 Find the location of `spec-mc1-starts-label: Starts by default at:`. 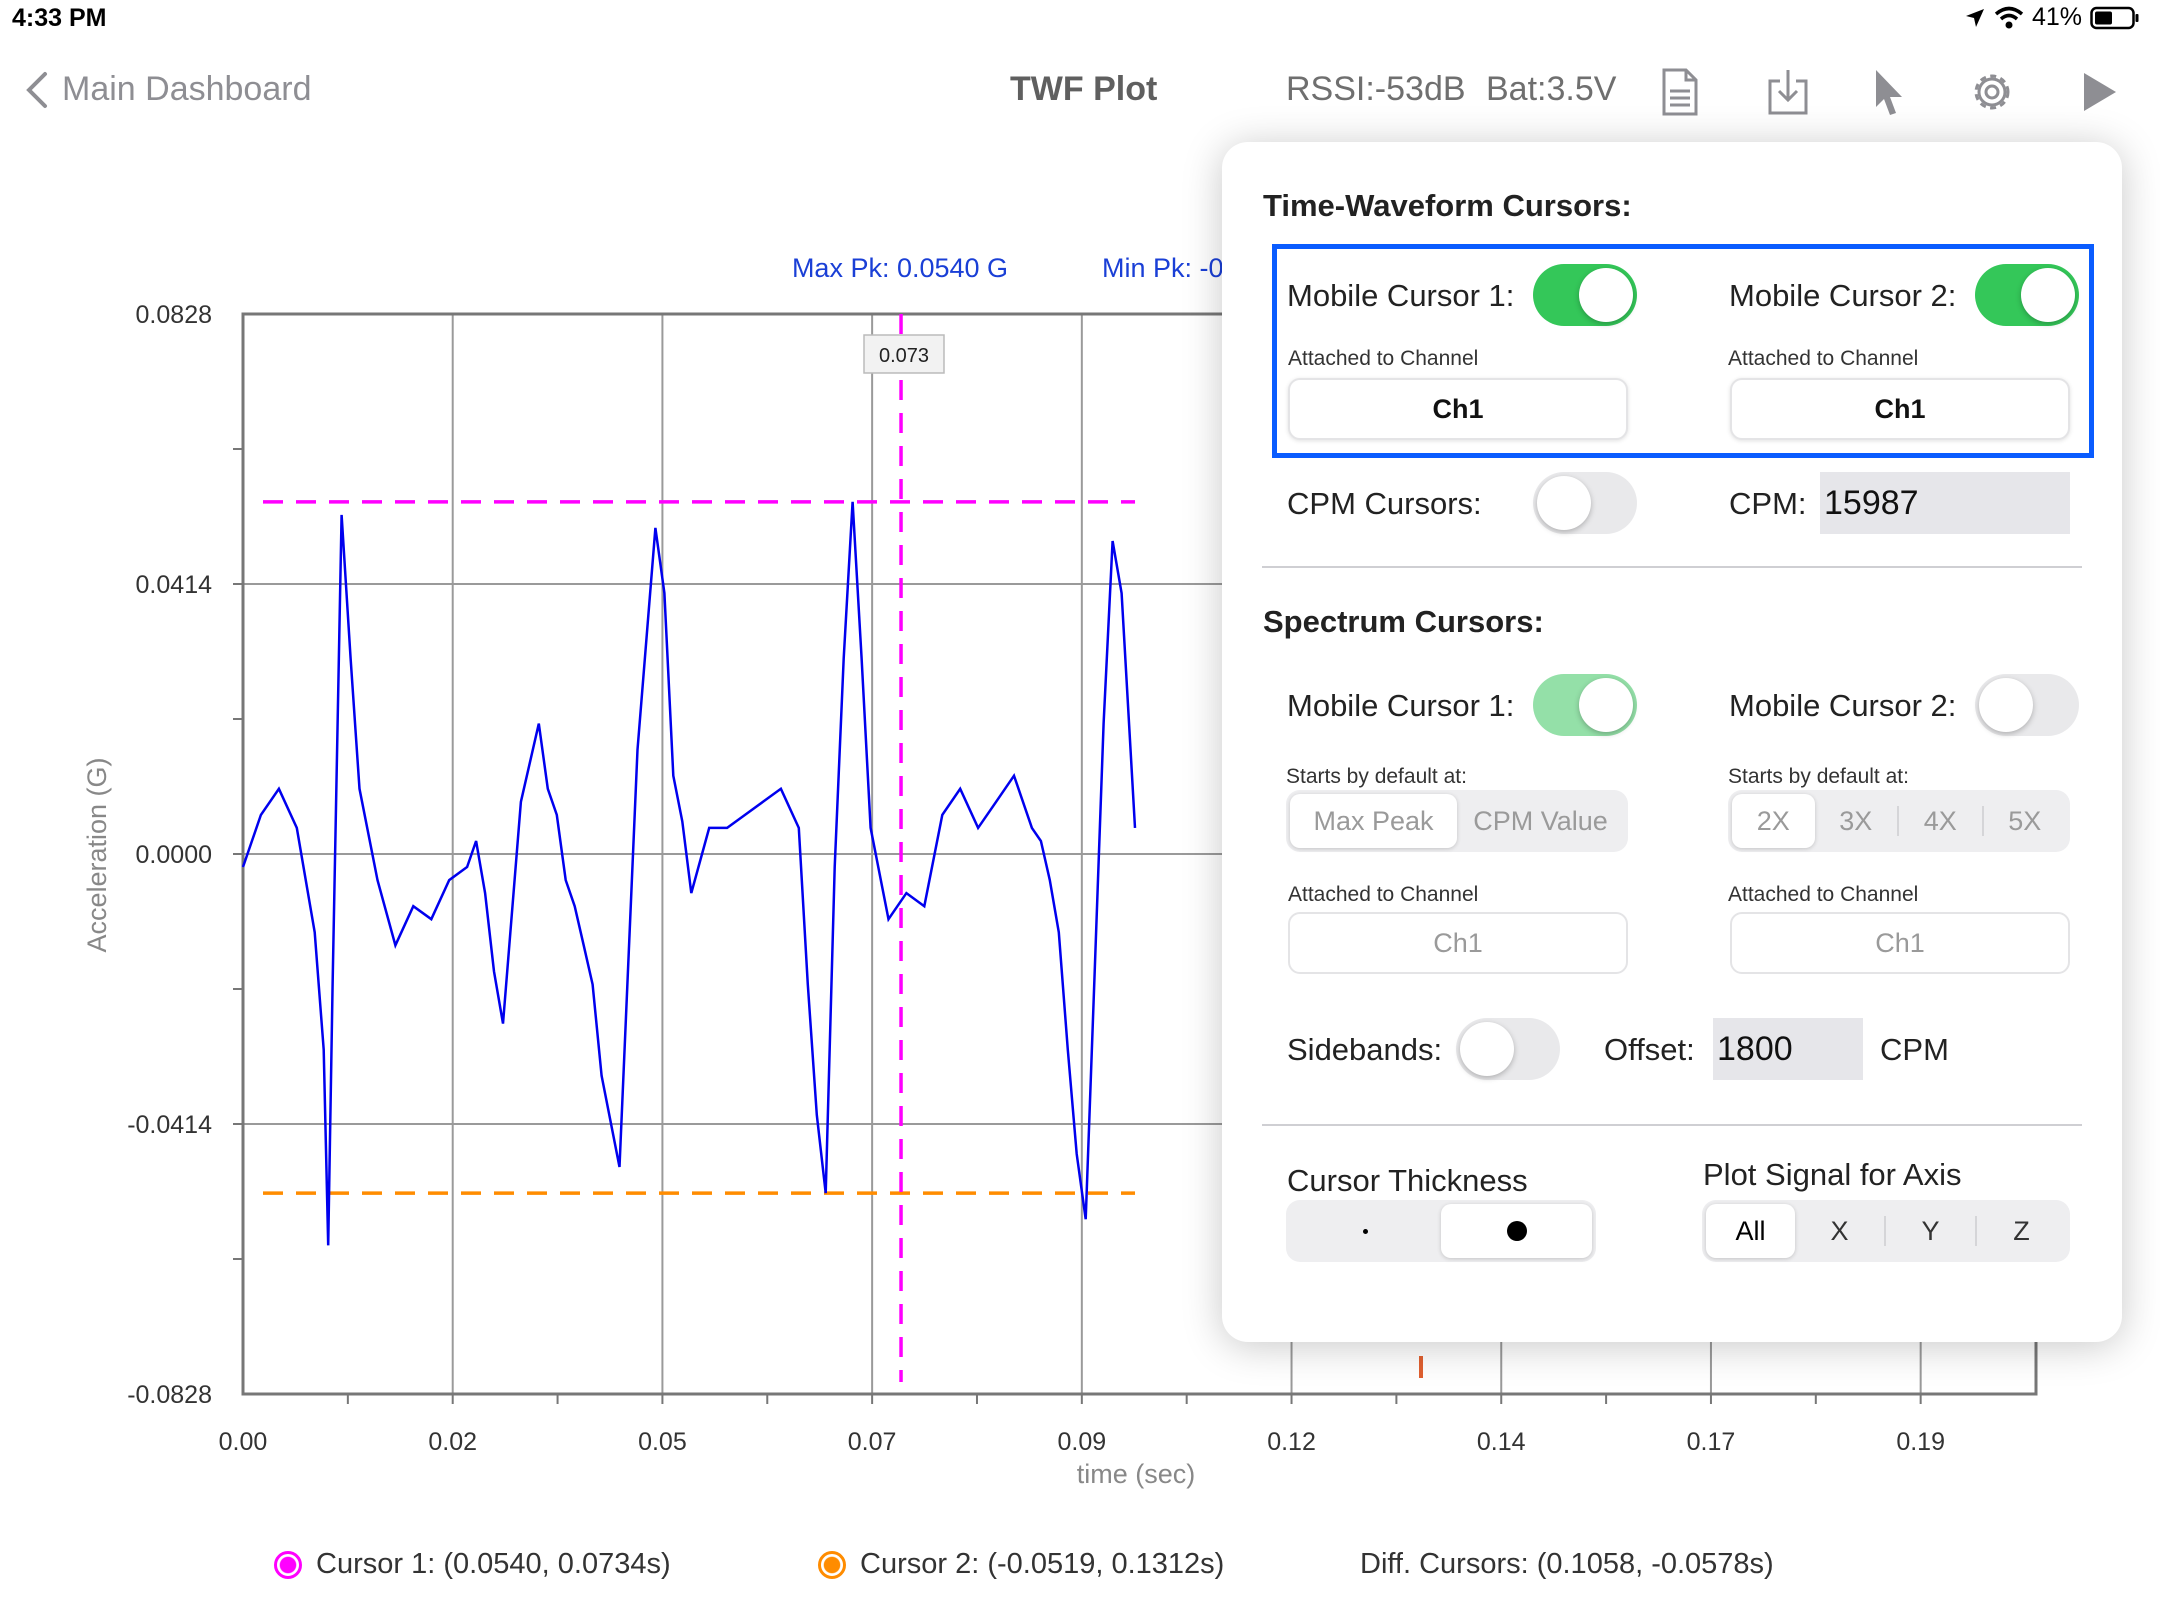

spec-mc1-starts-label: Starts by default at: is located at coordinates (1376, 776).